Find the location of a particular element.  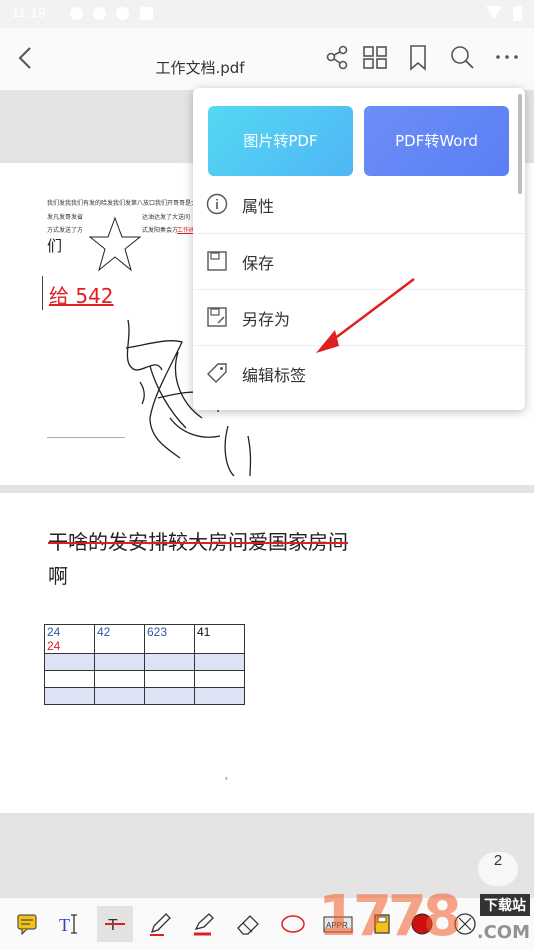

page-text: 我们发我我们有发的哈发我们发第八放口我们开哥哥是大概 is located at coordinates (125, 203).